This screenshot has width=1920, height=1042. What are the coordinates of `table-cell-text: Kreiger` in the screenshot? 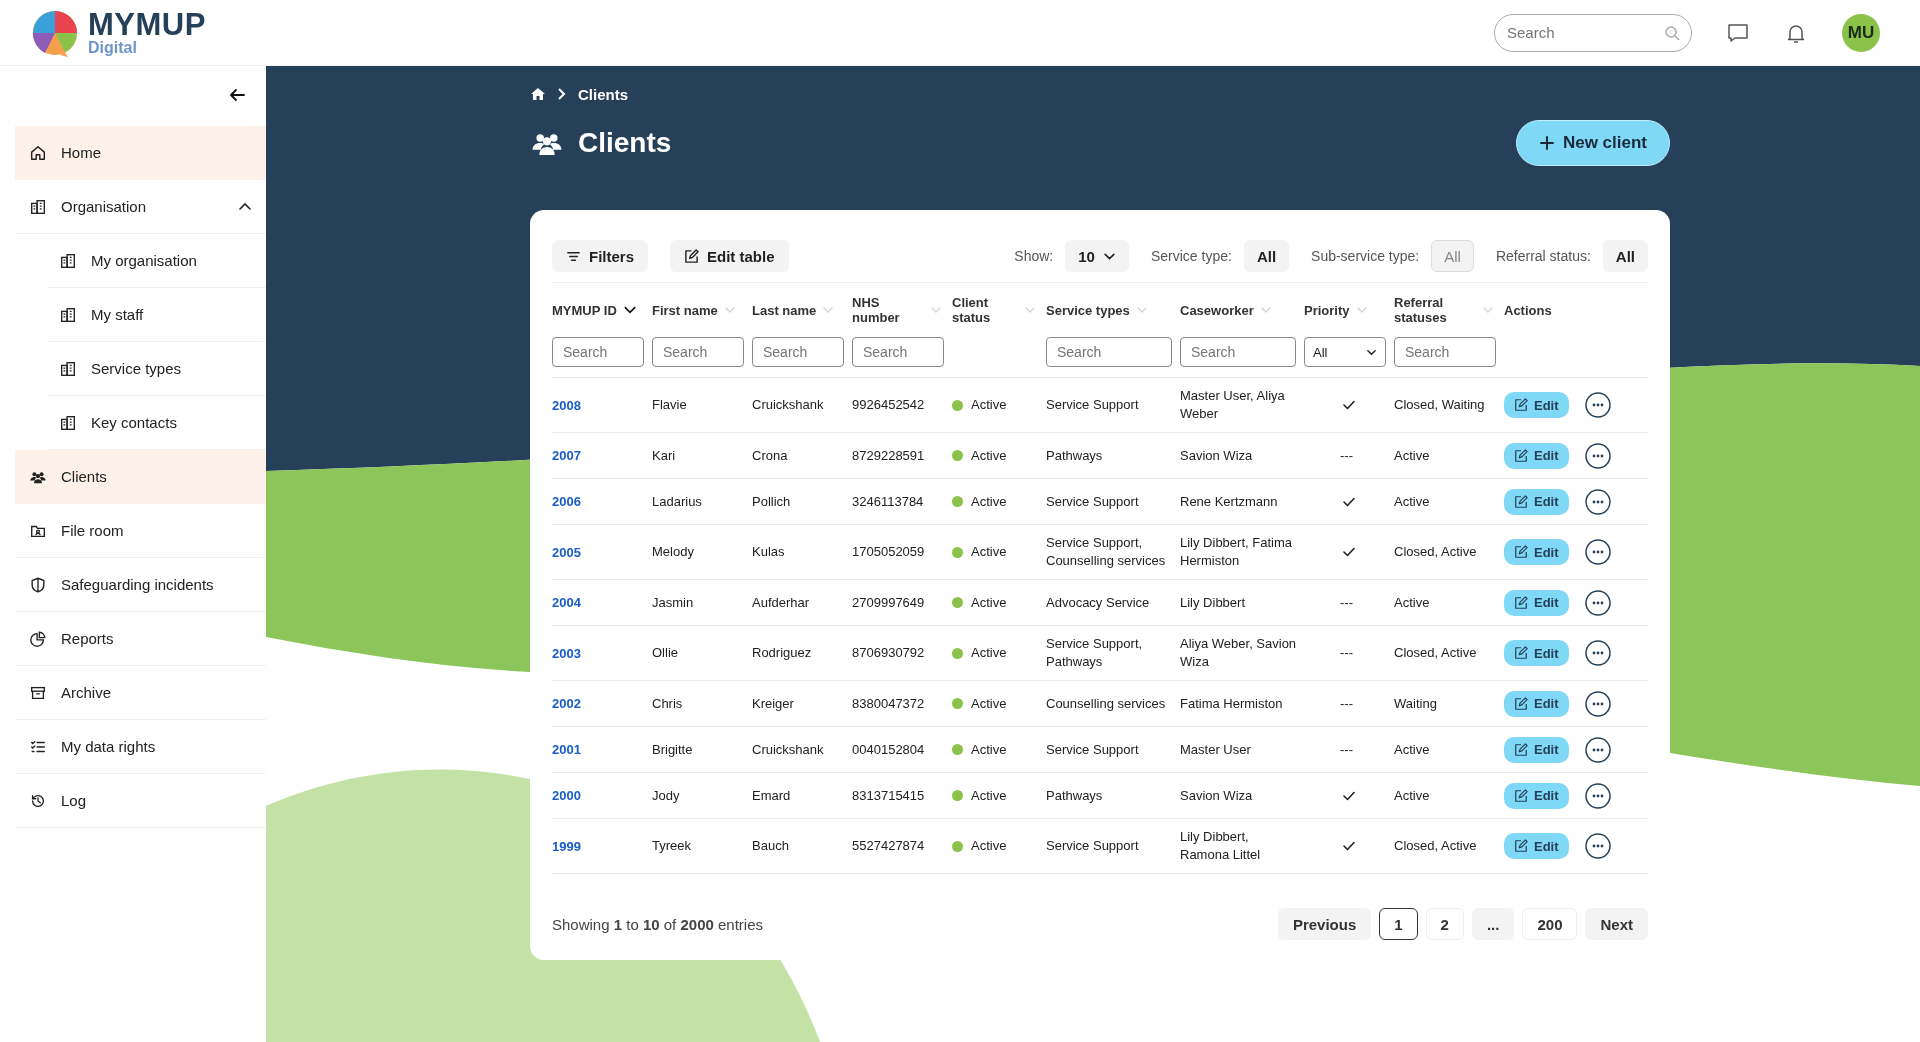 It's located at (773, 703).